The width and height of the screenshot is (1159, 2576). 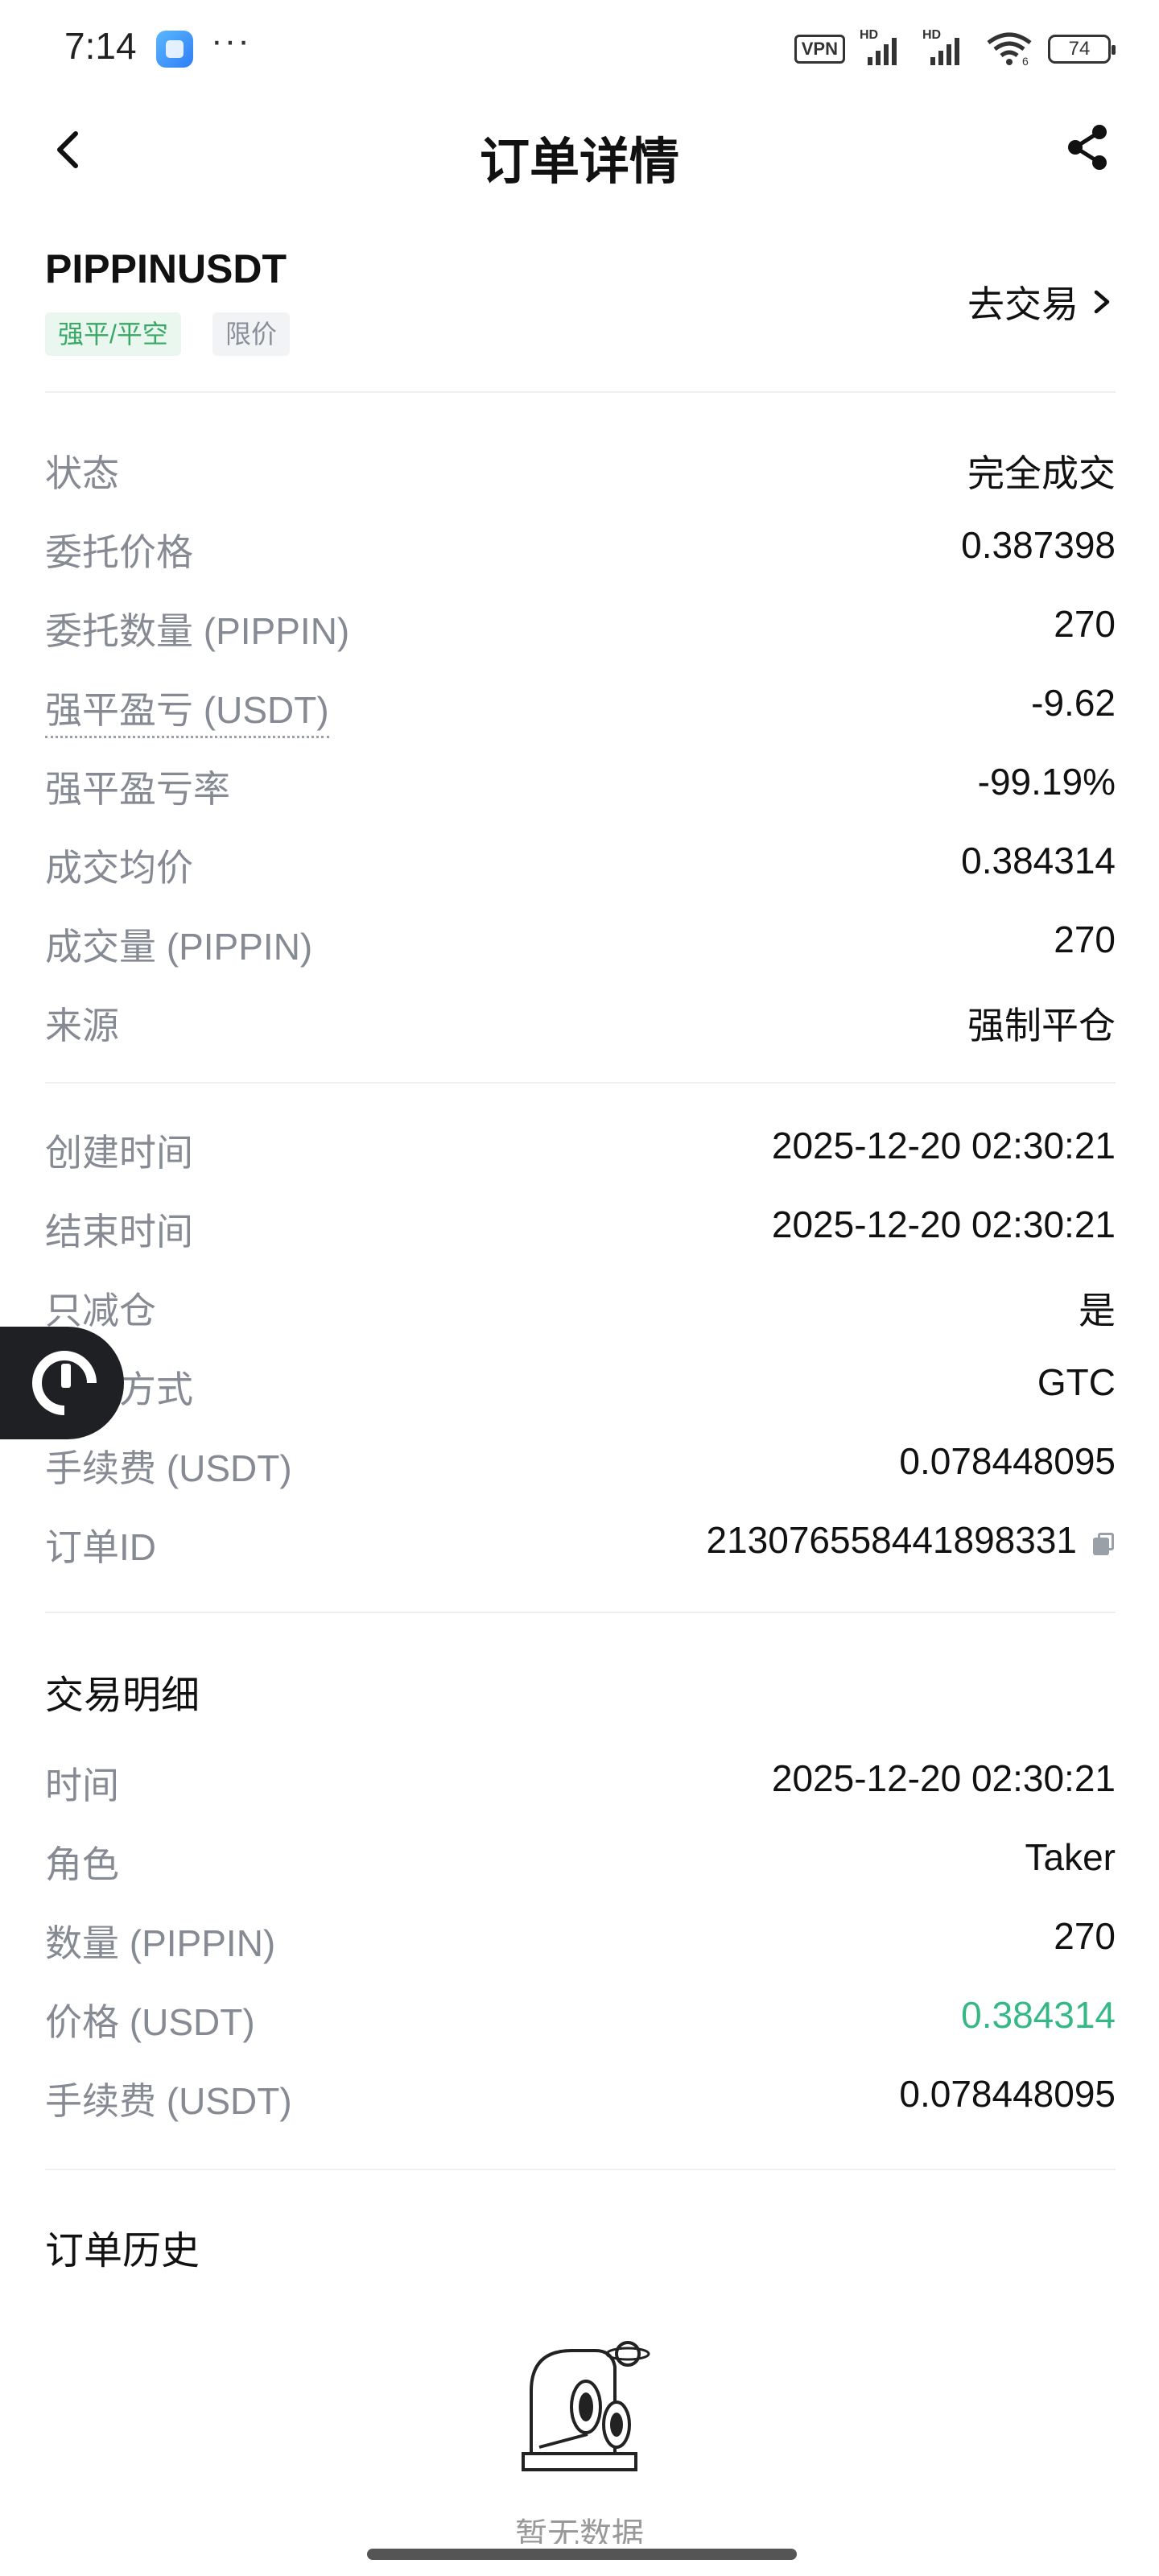 What do you see at coordinates (892, 1540) in the screenshot?
I see `order-id-text: 213076558441898331` at bounding box center [892, 1540].